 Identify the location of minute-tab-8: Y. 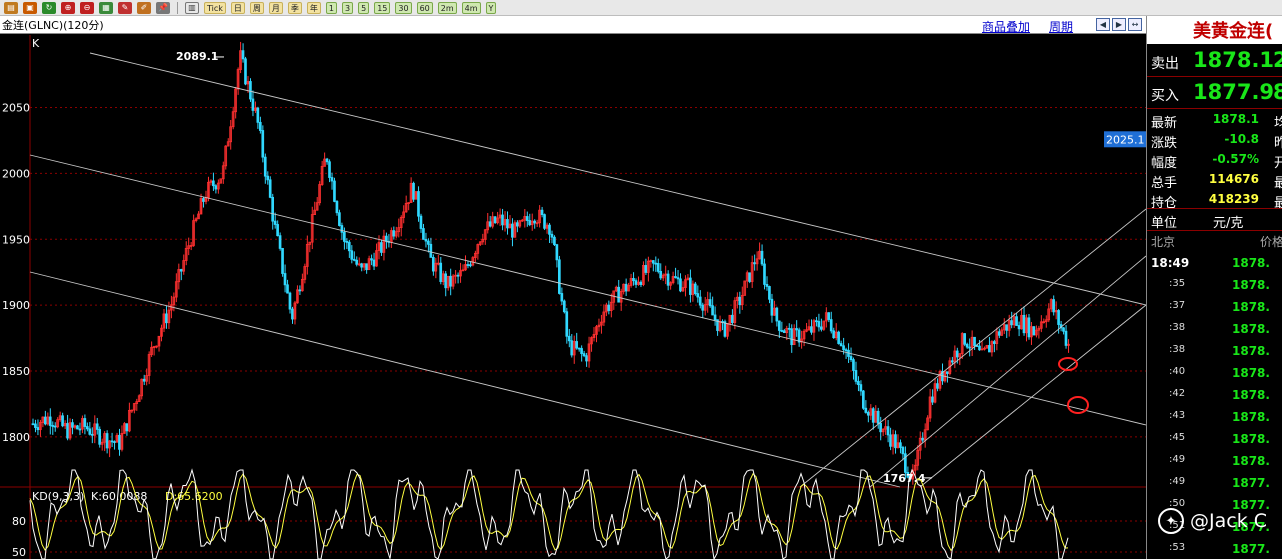
(491, 7).